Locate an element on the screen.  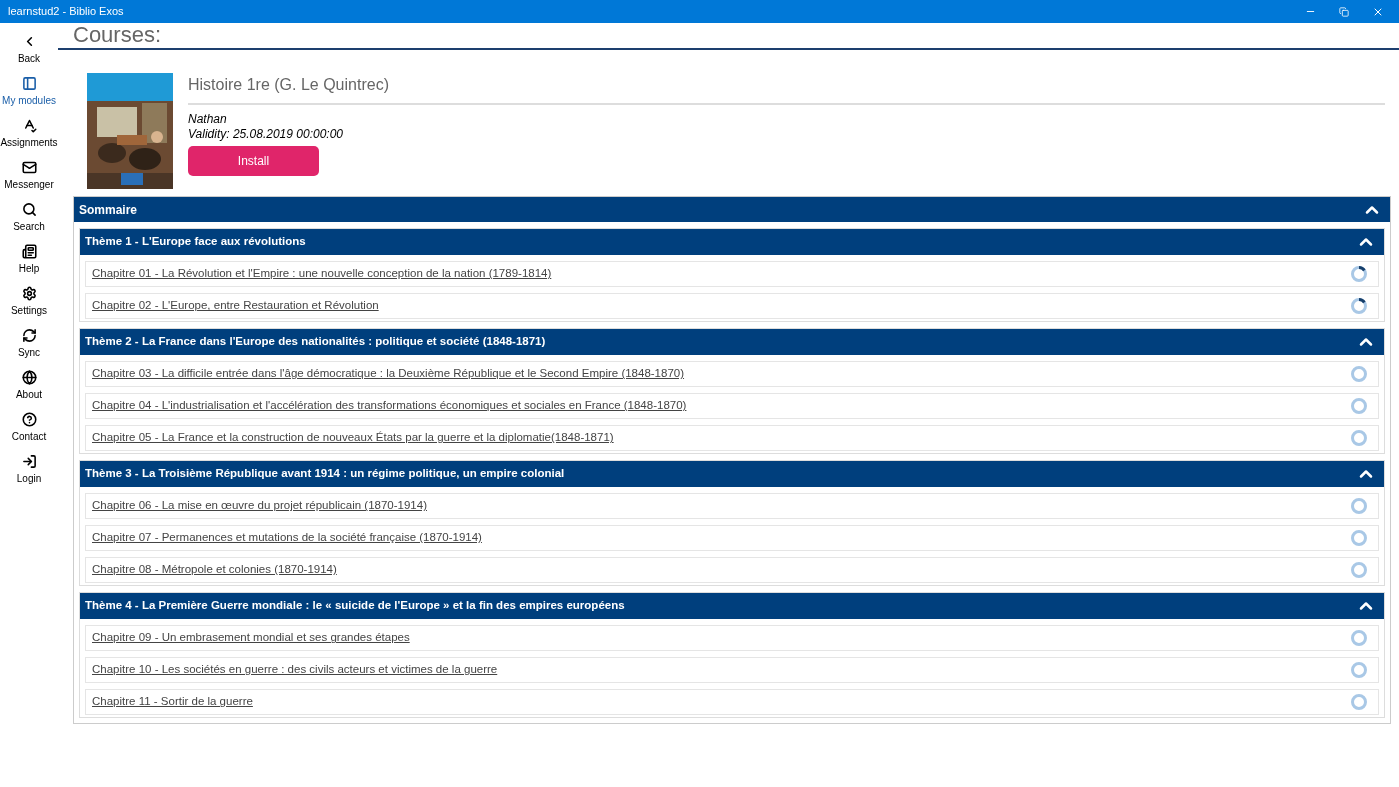
sidebar-item: Contact is located at coordinates (29, 427).